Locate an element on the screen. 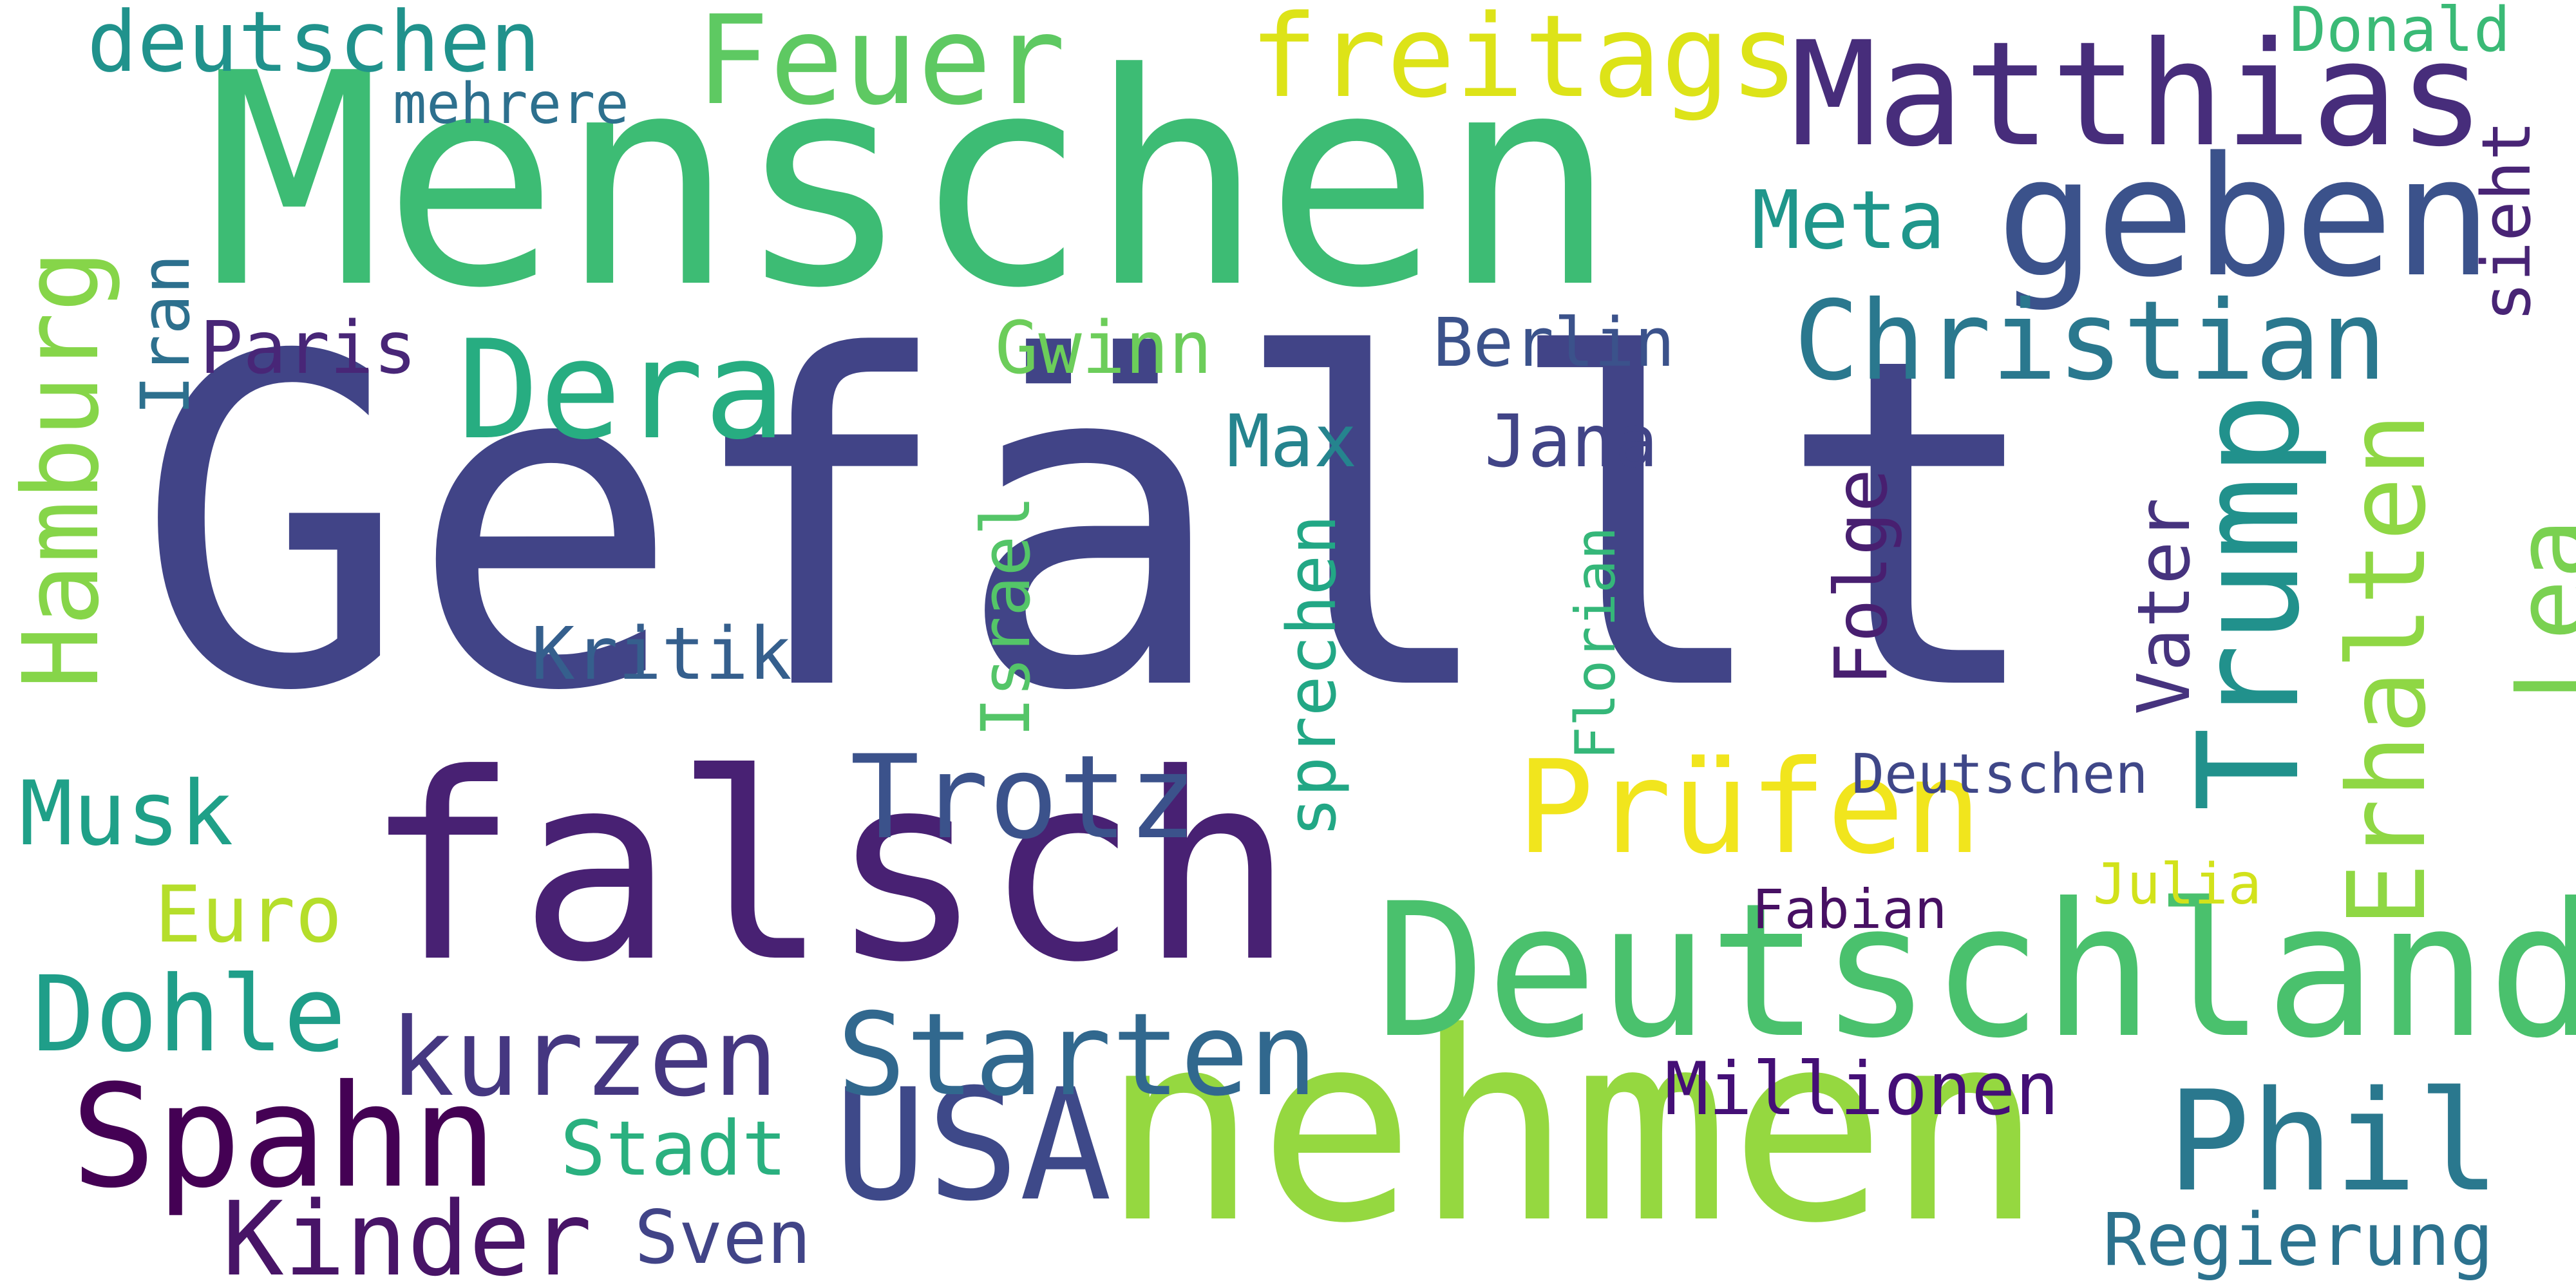 This screenshot has height=1288, width=2576. word-vater: Vater is located at coordinates (2165, 606).